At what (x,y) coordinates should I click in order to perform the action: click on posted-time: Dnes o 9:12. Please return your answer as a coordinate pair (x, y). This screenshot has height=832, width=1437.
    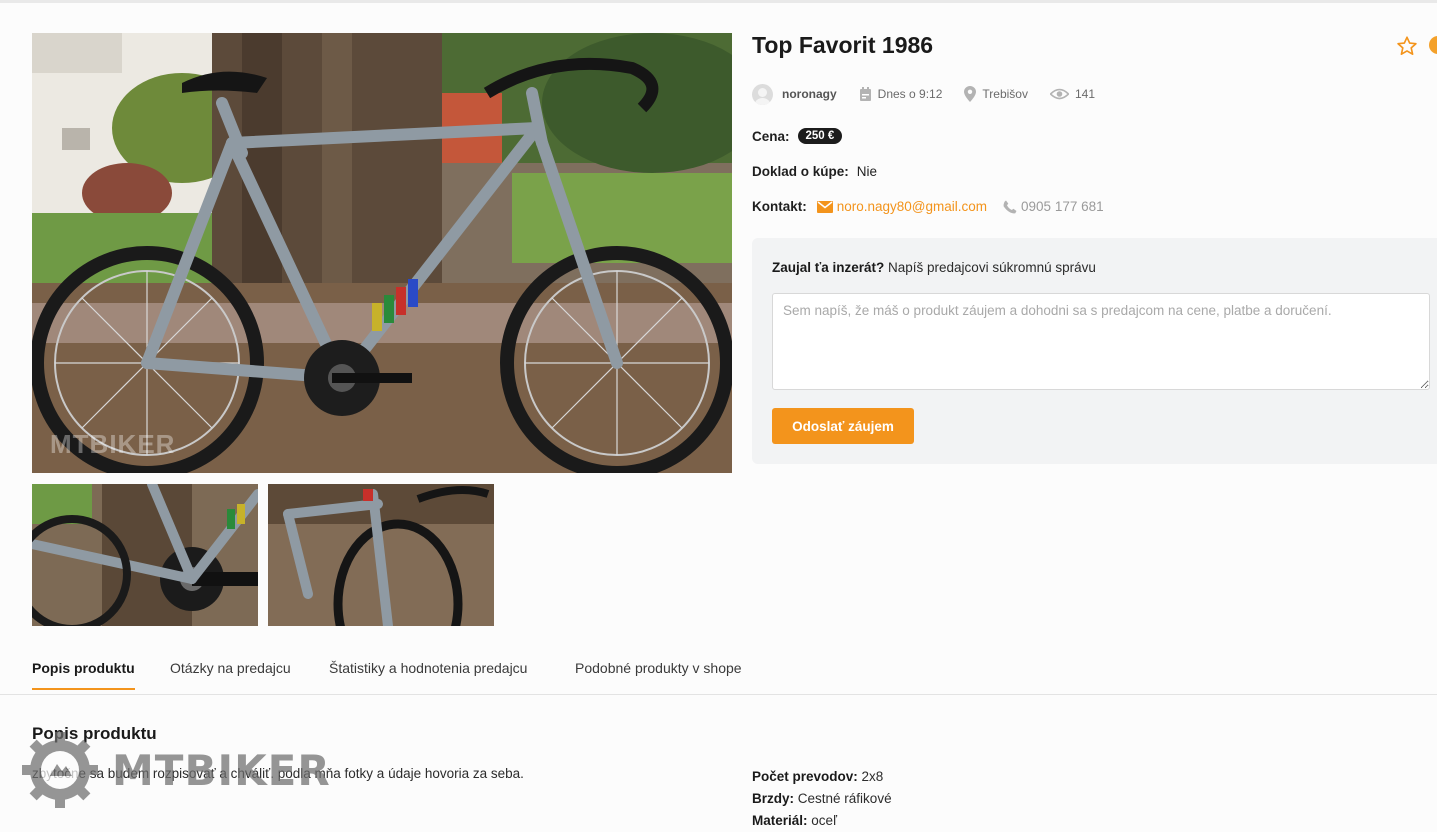
    Looking at the image, I should click on (910, 94).